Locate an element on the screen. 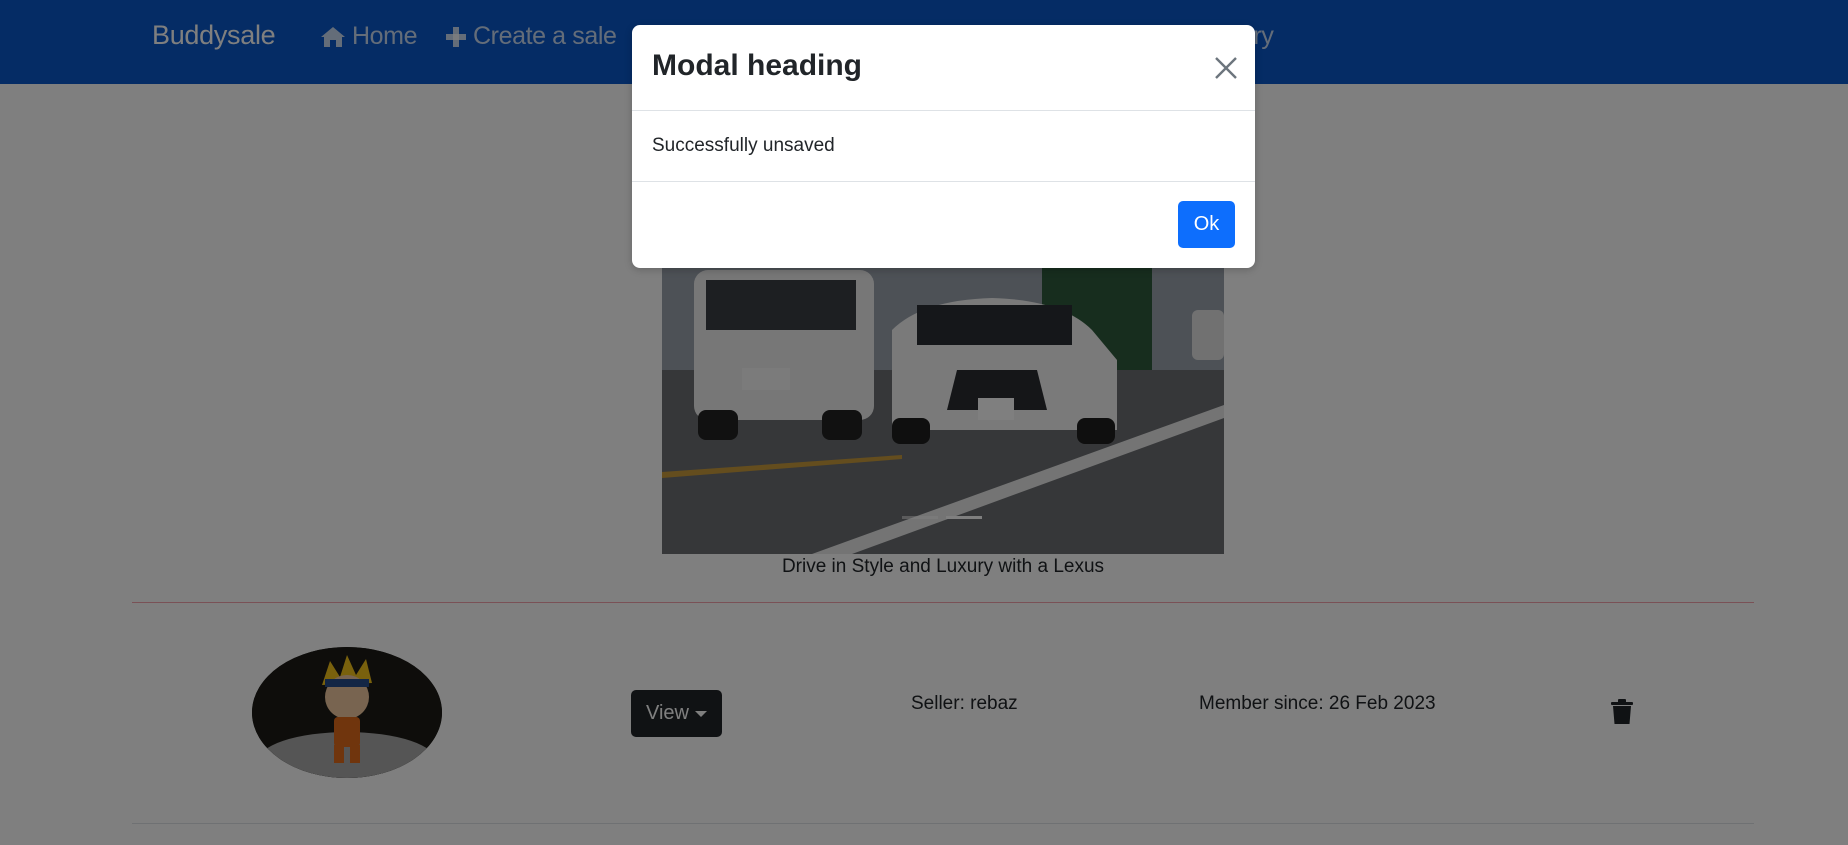  ok-button: Ok is located at coordinates (1206, 224).